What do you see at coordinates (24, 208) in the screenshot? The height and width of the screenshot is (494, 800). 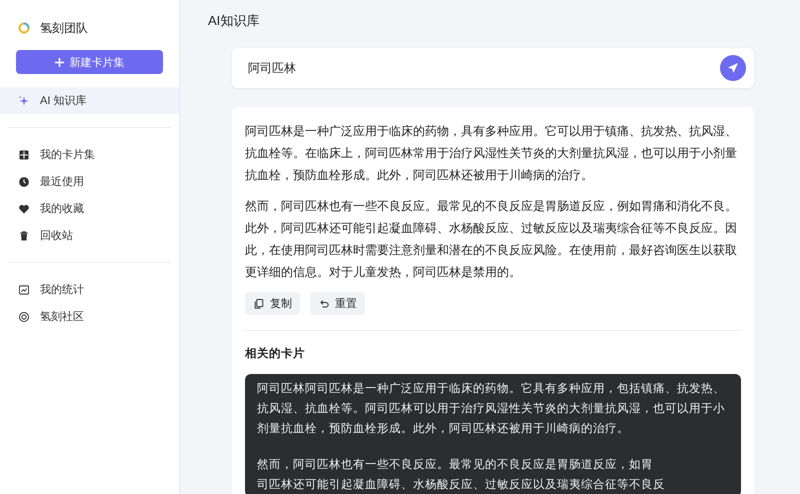 I see `heart-icon` at bounding box center [24, 208].